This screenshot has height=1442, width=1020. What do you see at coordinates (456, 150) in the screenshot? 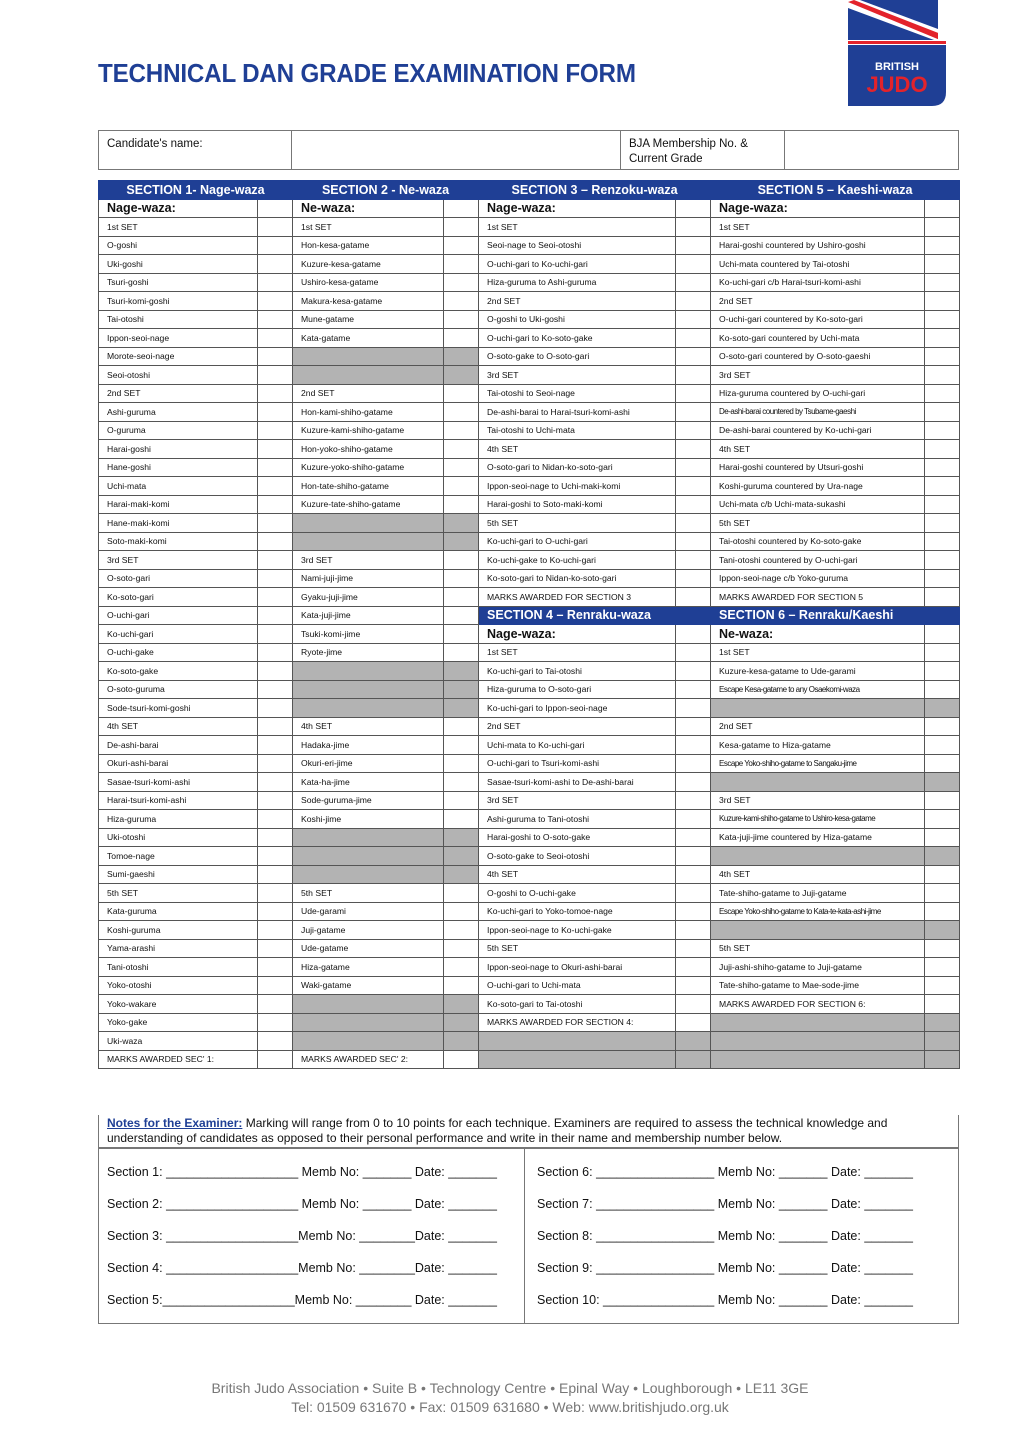
I see `candidate-name-field` at bounding box center [456, 150].